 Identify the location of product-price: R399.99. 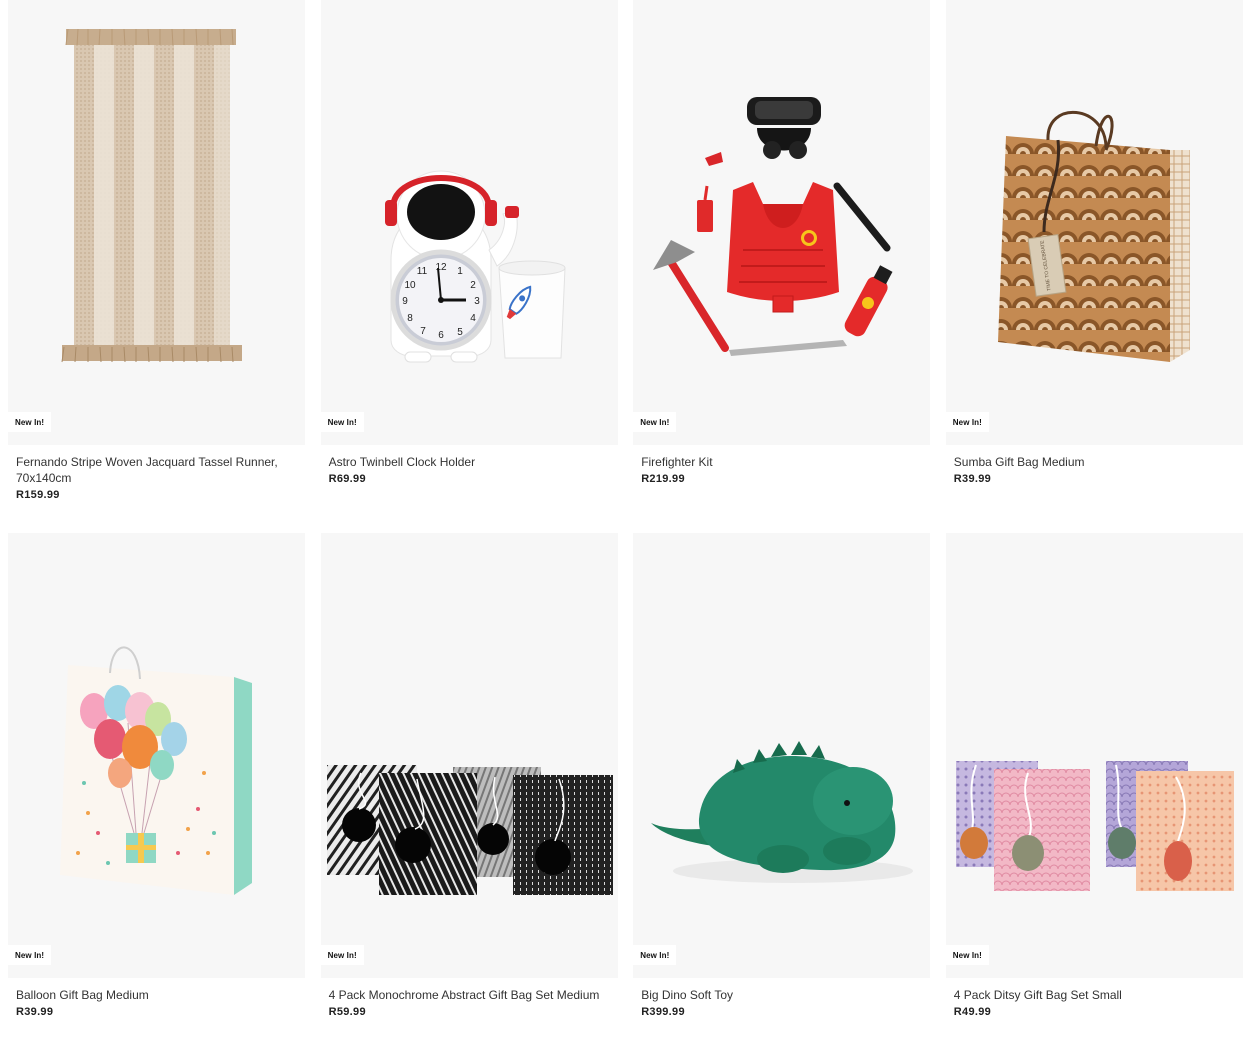
(663, 1012).